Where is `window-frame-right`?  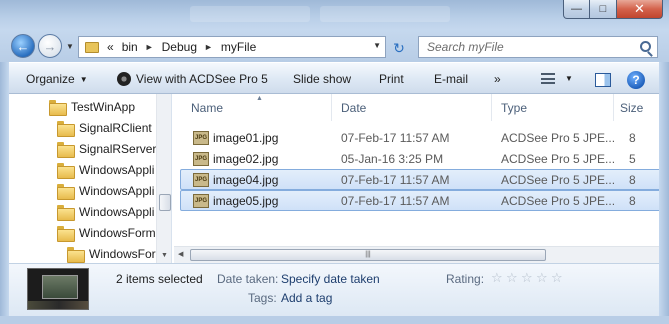 window-frame-right is located at coordinates (664, 193).